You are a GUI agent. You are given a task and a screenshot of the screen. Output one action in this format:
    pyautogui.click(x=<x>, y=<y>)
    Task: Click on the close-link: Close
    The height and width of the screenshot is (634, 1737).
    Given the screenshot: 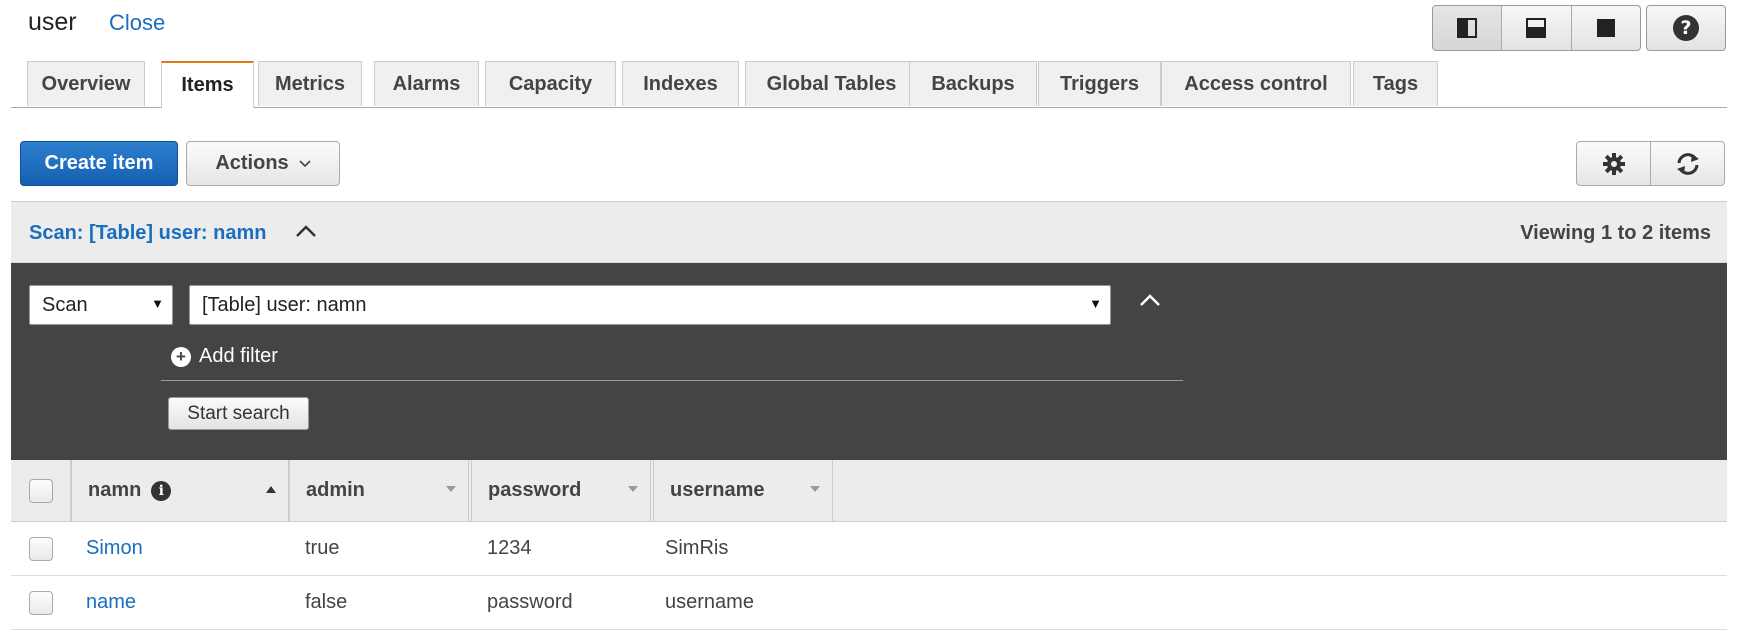 What is the action you would take?
    pyautogui.click(x=137, y=23)
    